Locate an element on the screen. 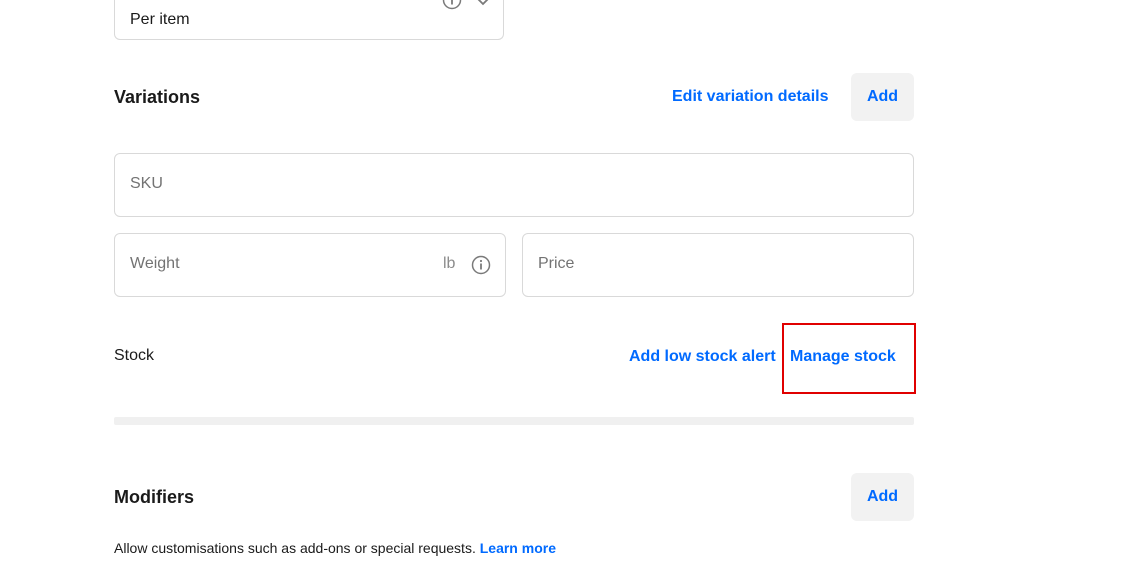  price-field: Price is located at coordinates (718, 265).